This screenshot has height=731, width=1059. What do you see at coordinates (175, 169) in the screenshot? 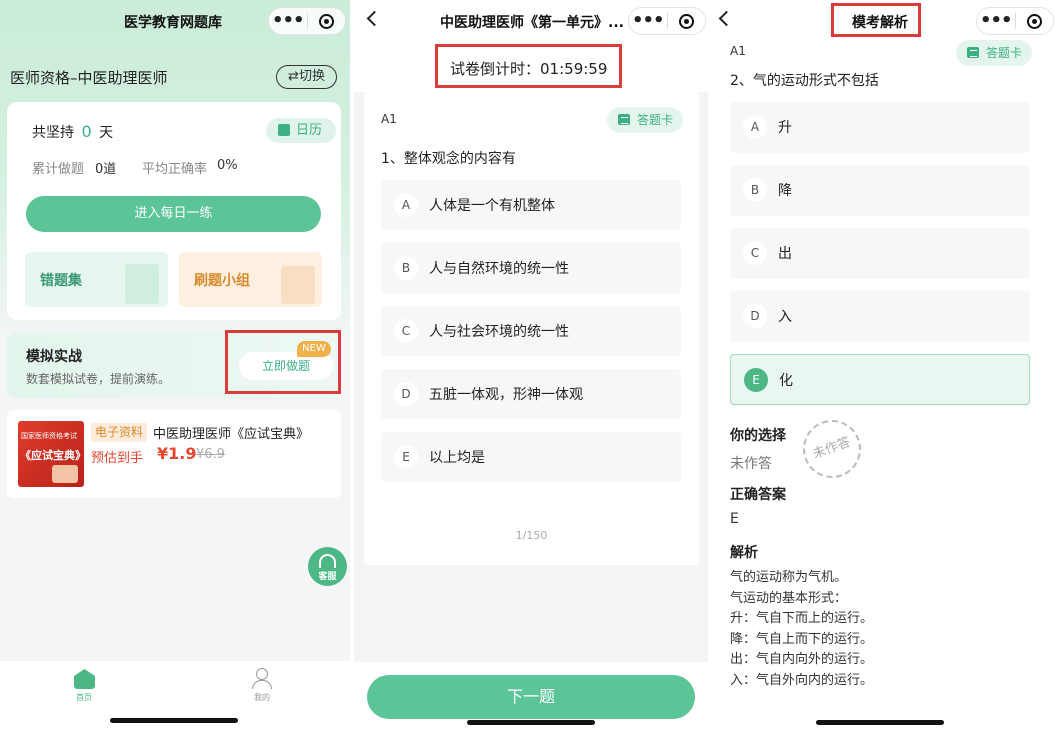
I see `accuracy-label: 平均正确率` at bounding box center [175, 169].